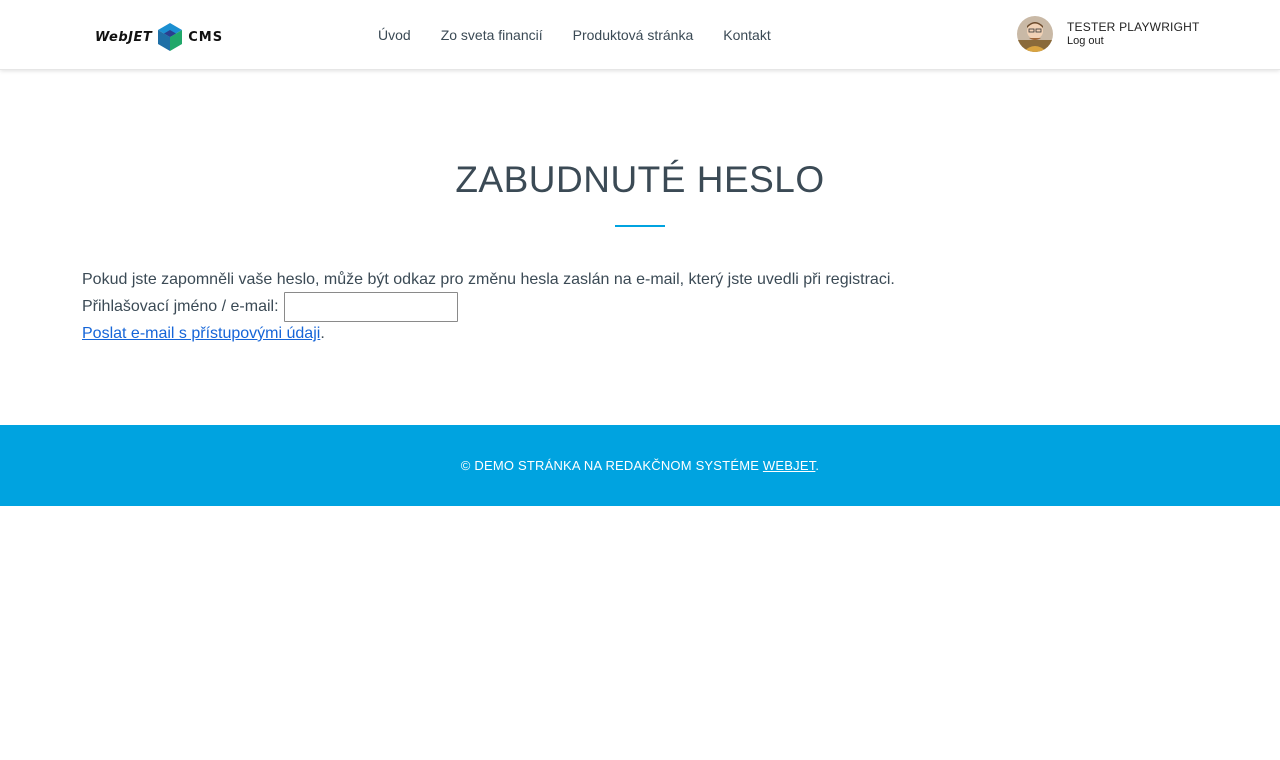 This screenshot has height=760, width=1280. What do you see at coordinates (1133, 27) in the screenshot?
I see `user-name: TESTER PLAYWRIGHT` at bounding box center [1133, 27].